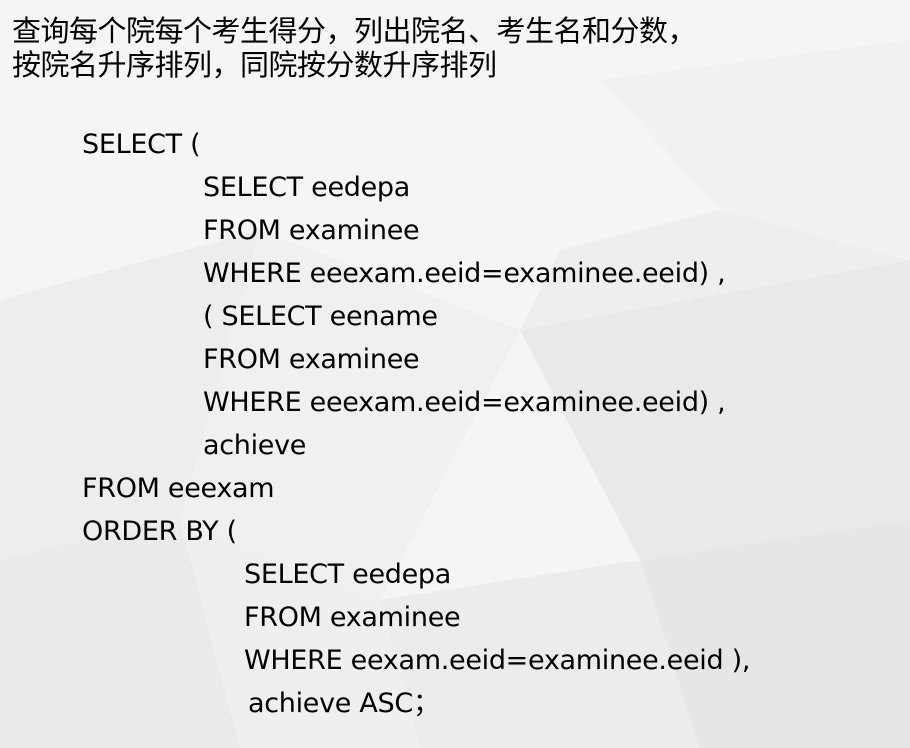 The height and width of the screenshot is (748, 910). What do you see at coordinates (354, 31) in the screenshot?
I see `title-line-1: 查询每个院每个考生得分，列出院名、考生名和分数，` at bounding box center [354, 31].